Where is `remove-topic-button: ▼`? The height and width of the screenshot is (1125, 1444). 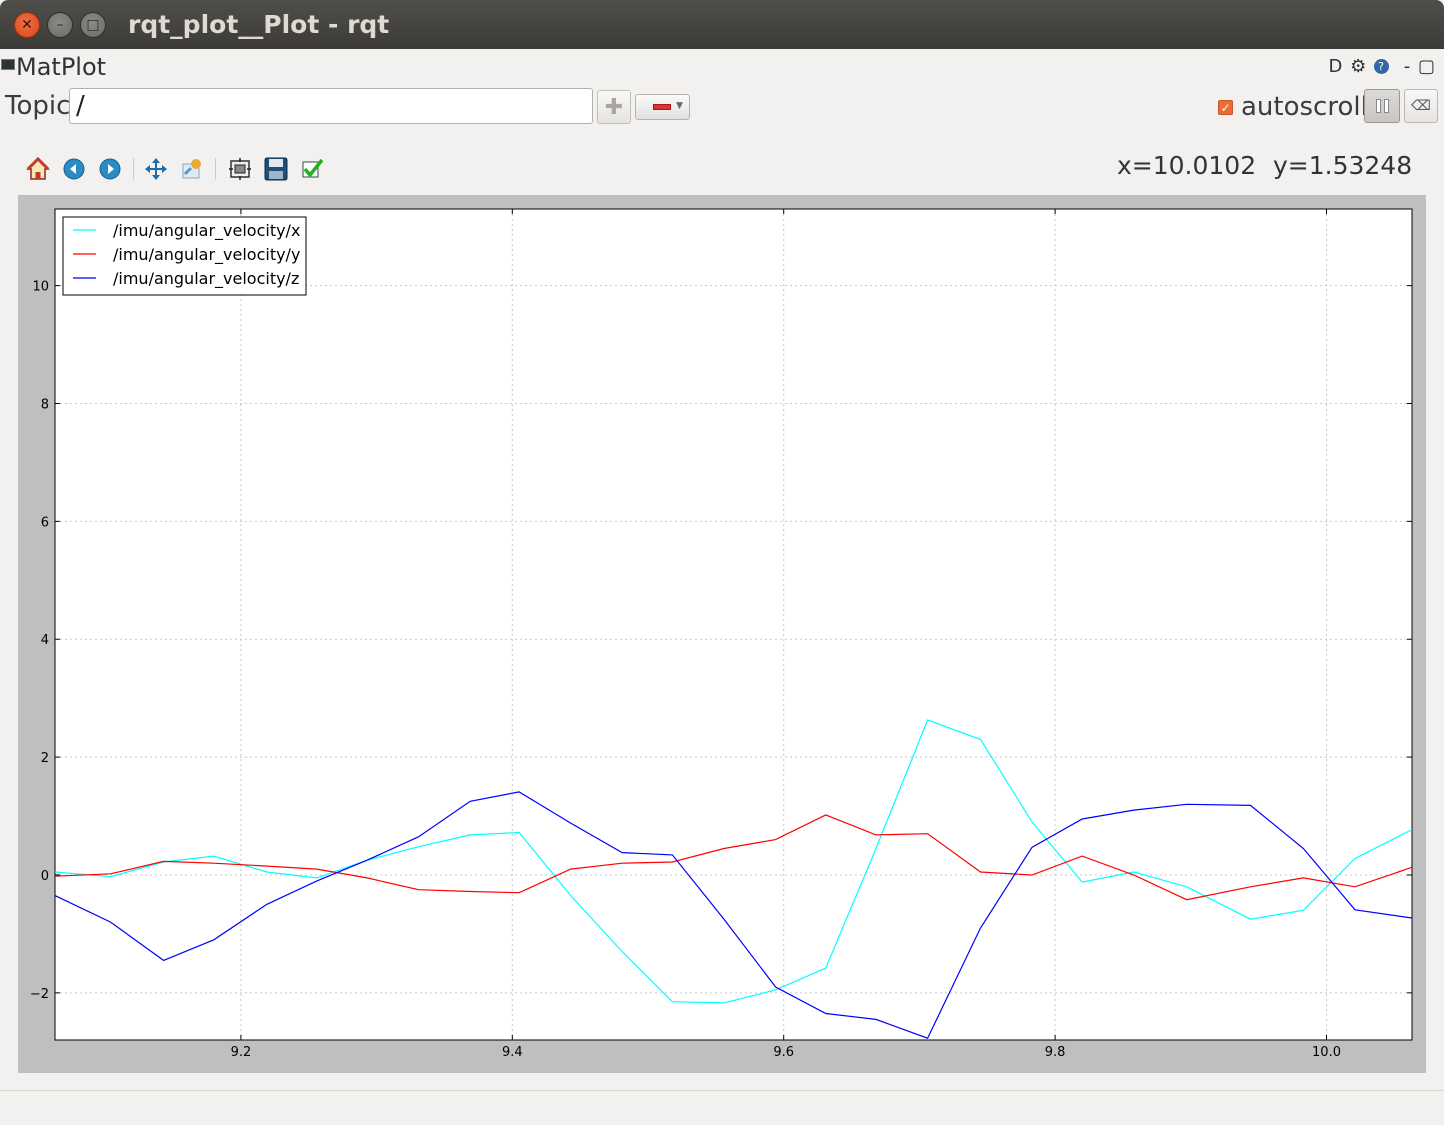 remove-topic-button: ▼ is located at coordinates (662, 107).